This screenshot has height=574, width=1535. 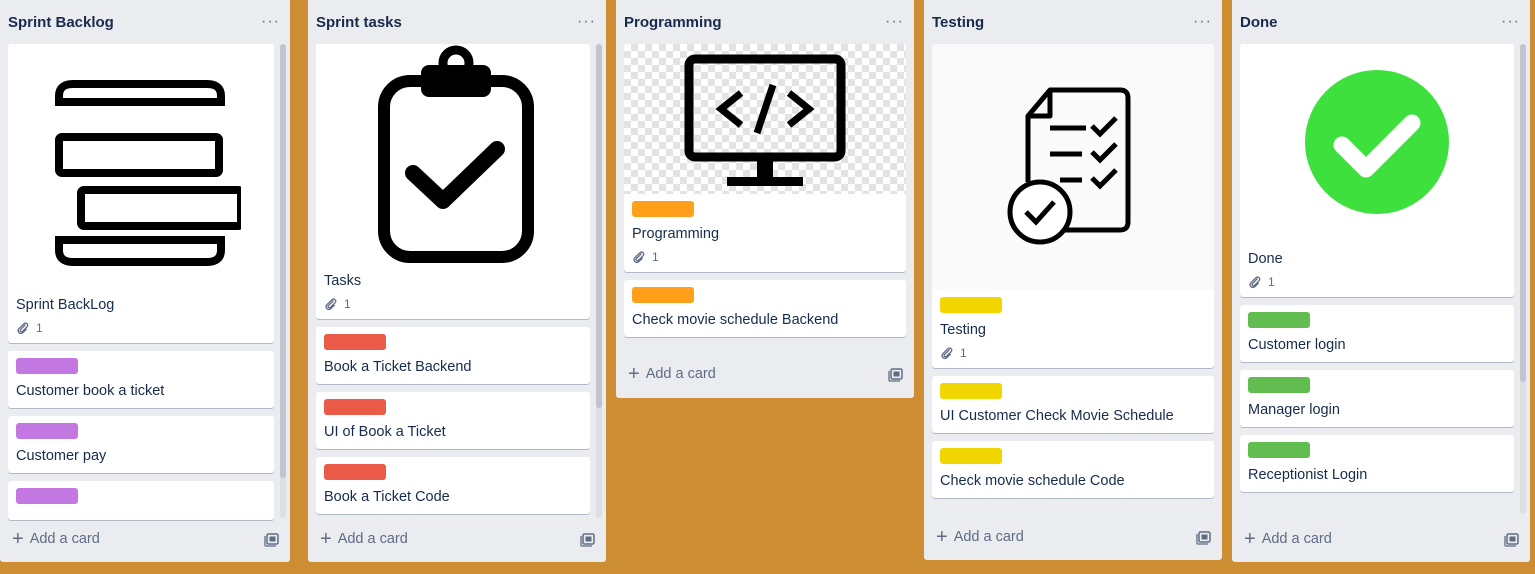 I want to click on list-card: Book a Ticket Backend, so click(x=453, y=355).